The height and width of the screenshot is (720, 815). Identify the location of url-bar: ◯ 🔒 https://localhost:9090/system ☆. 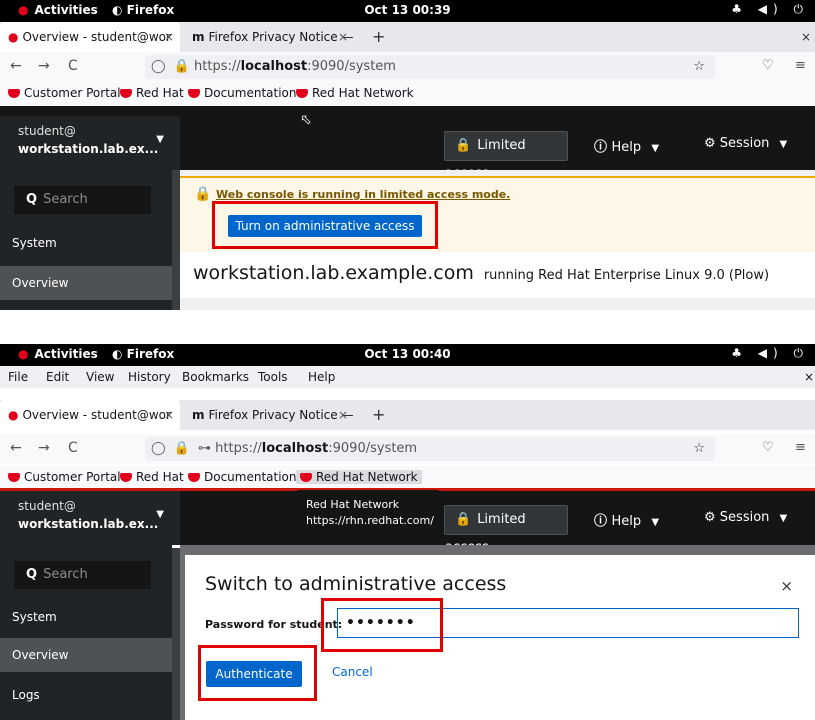
(430, 67).